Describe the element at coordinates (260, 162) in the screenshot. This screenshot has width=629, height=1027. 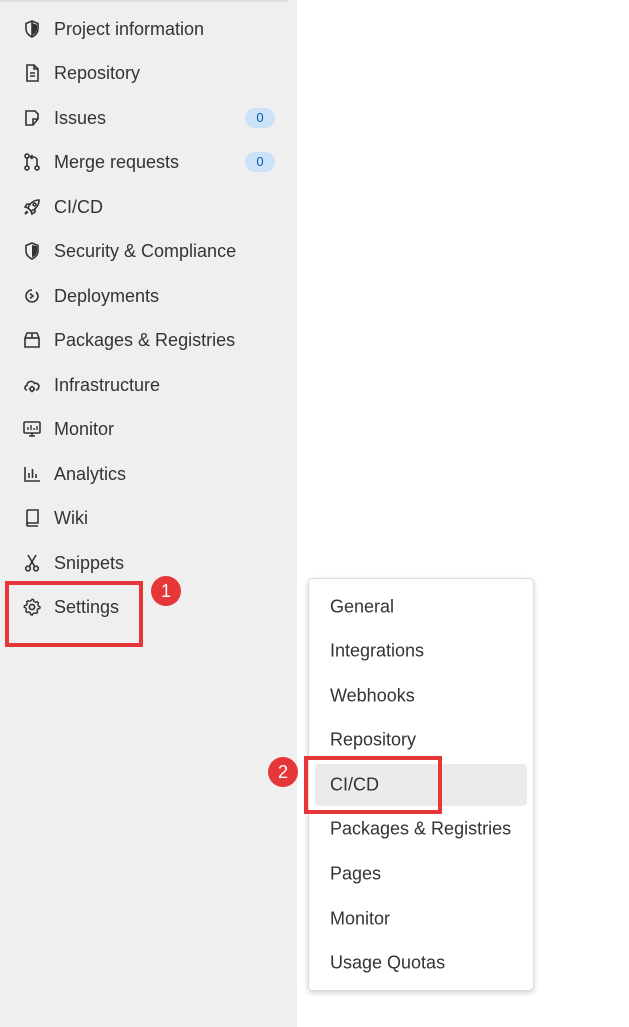
I see `merge-requests-count-badge: 0` at that location.